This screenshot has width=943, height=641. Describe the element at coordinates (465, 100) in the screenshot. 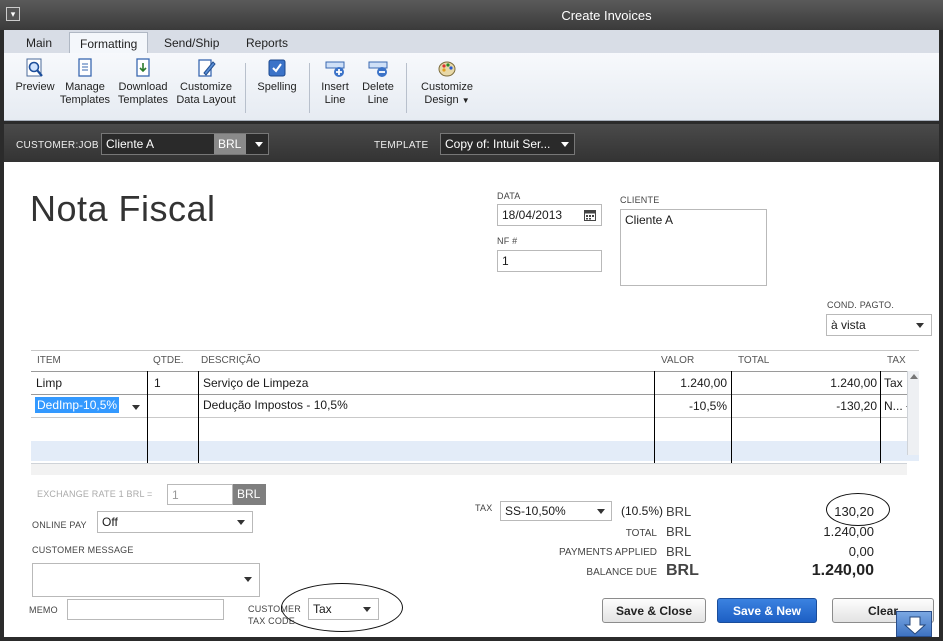

I see `chevron-down-icon: ▼` at that location.